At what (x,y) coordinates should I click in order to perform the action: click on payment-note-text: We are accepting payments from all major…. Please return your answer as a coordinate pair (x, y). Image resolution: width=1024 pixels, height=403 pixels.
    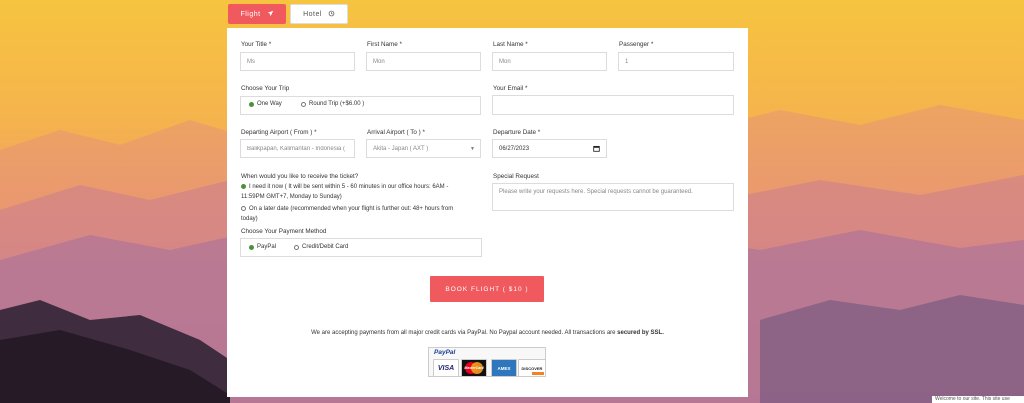
    Looking at the image, I should click on (463, 333).